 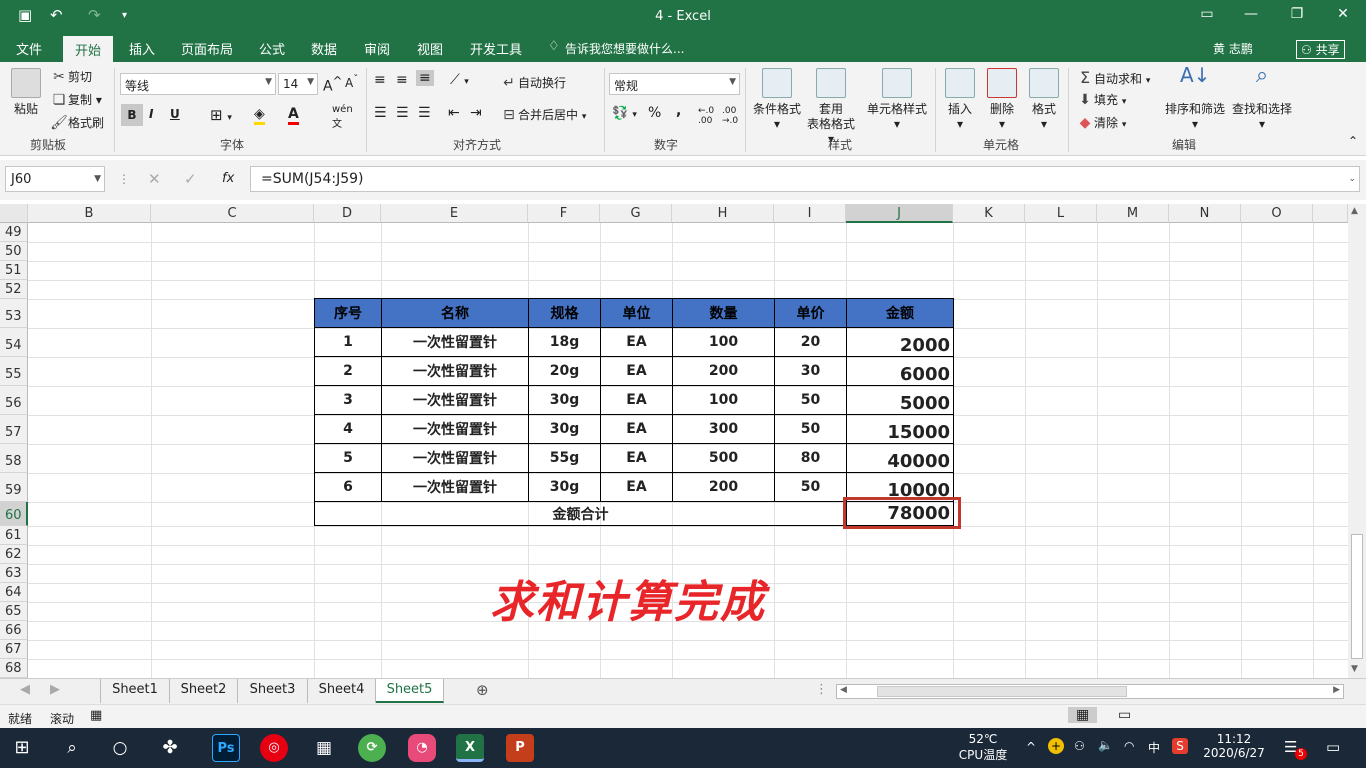 I want to click on row-header: 54, so click(x=14, y=342).